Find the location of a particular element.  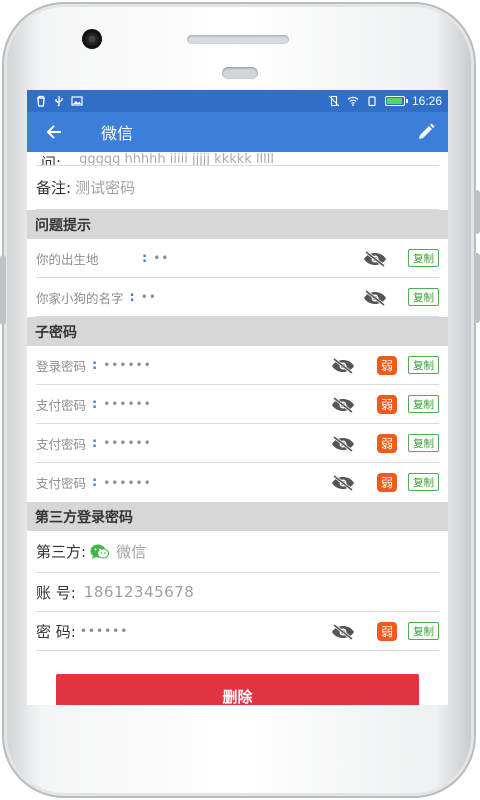

front-camera is located at coordinates (92, 39).